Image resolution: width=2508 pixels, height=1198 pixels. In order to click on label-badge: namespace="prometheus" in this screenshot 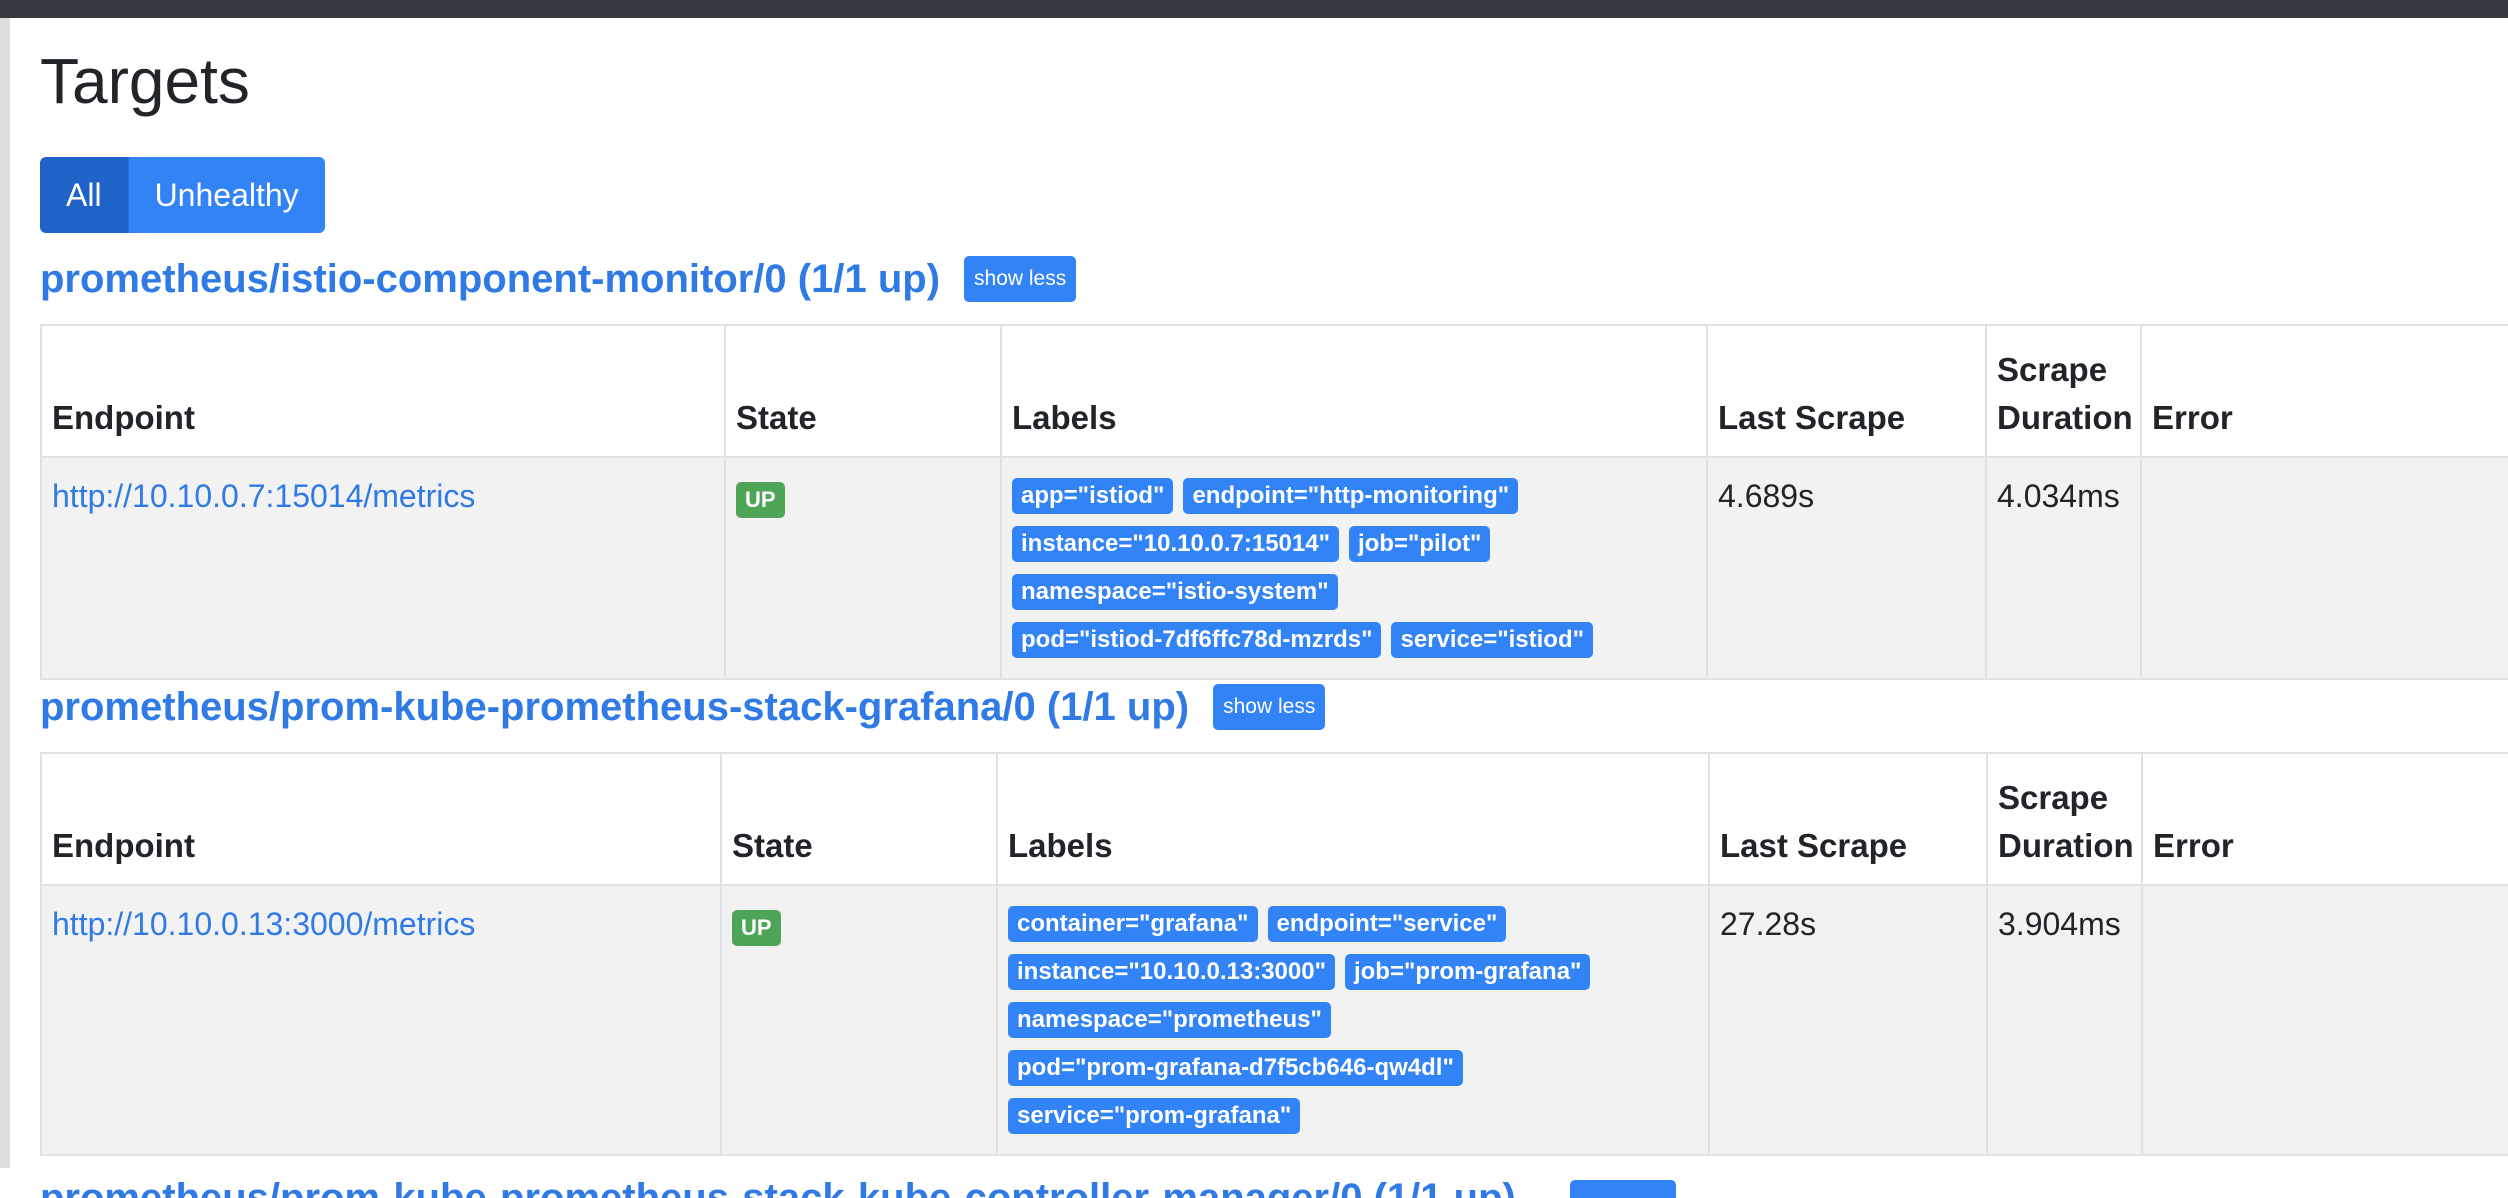, I will do `click(1169, 1020)`.